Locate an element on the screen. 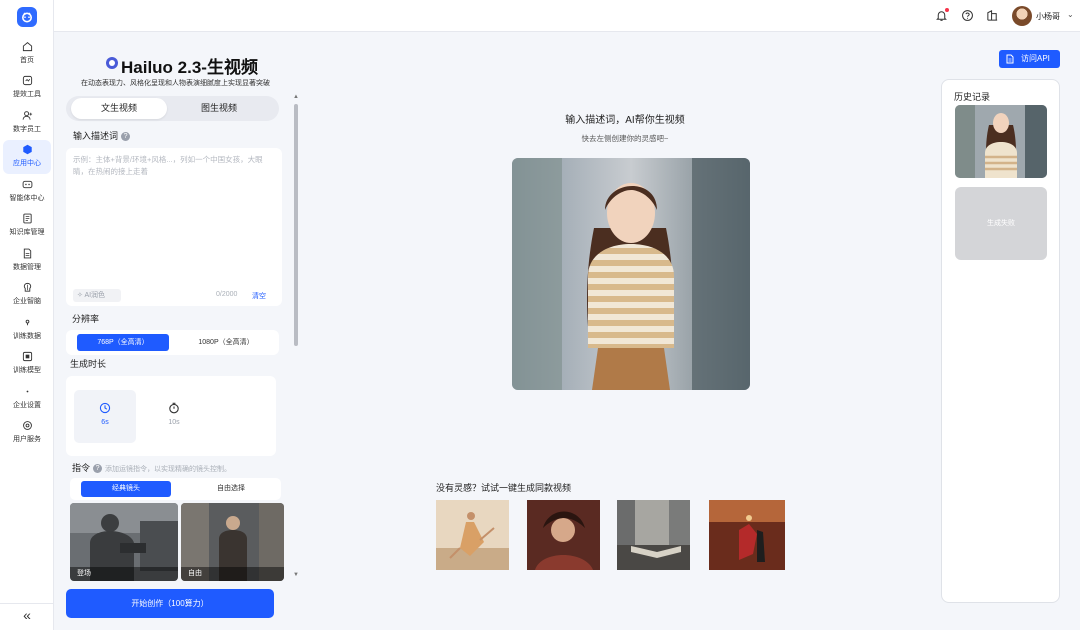 Image resolution: width=1080 pixels, height=630 pixels. tools-icon is located at coordinates (27, 80).